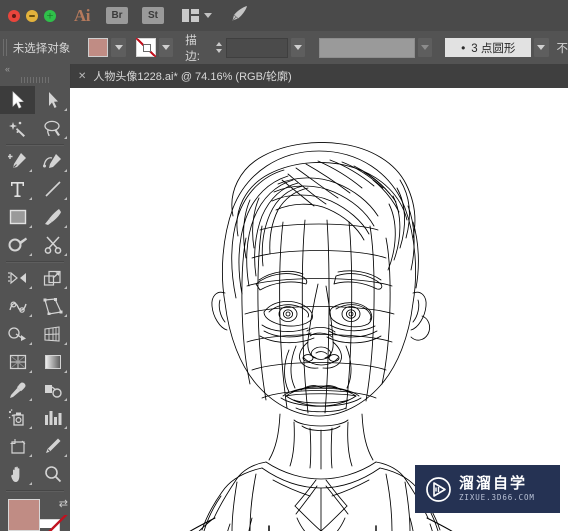 The height and width of the screenshot is (531, 568). I want to click on stroke-weight-label: 描边:, so click(192, 48).